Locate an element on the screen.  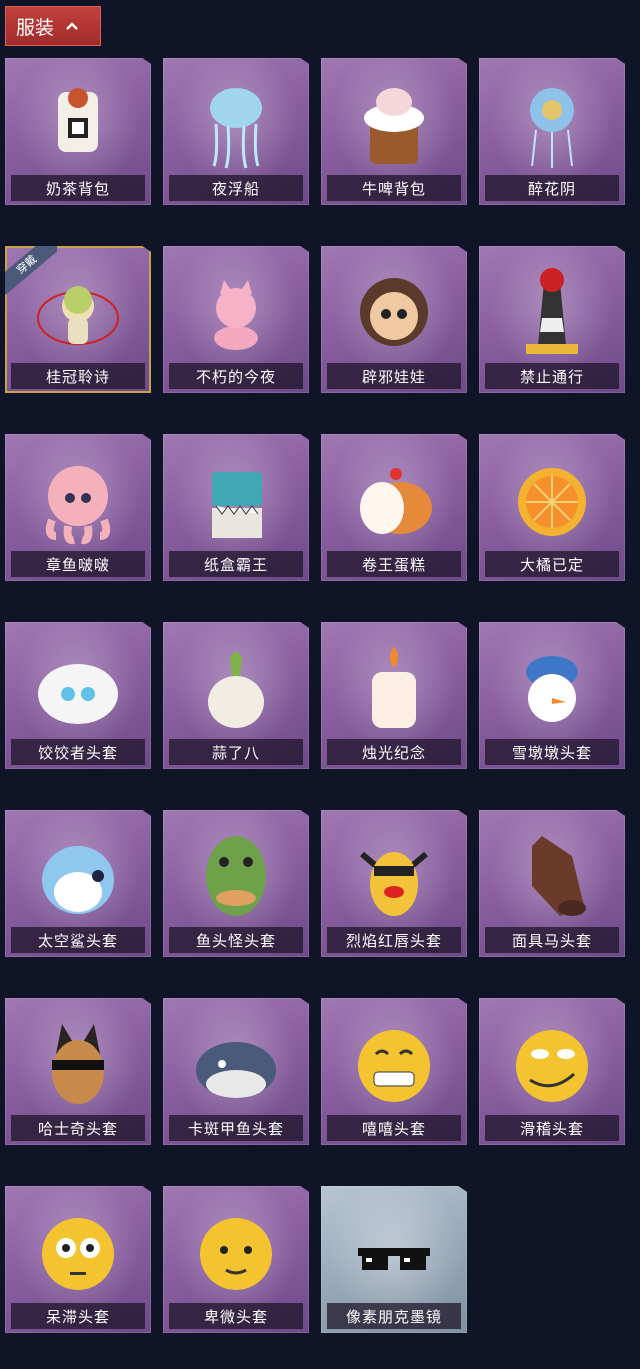
outfit-item-label: 嘻嘻头套 is located at coordinates (394, 1128).